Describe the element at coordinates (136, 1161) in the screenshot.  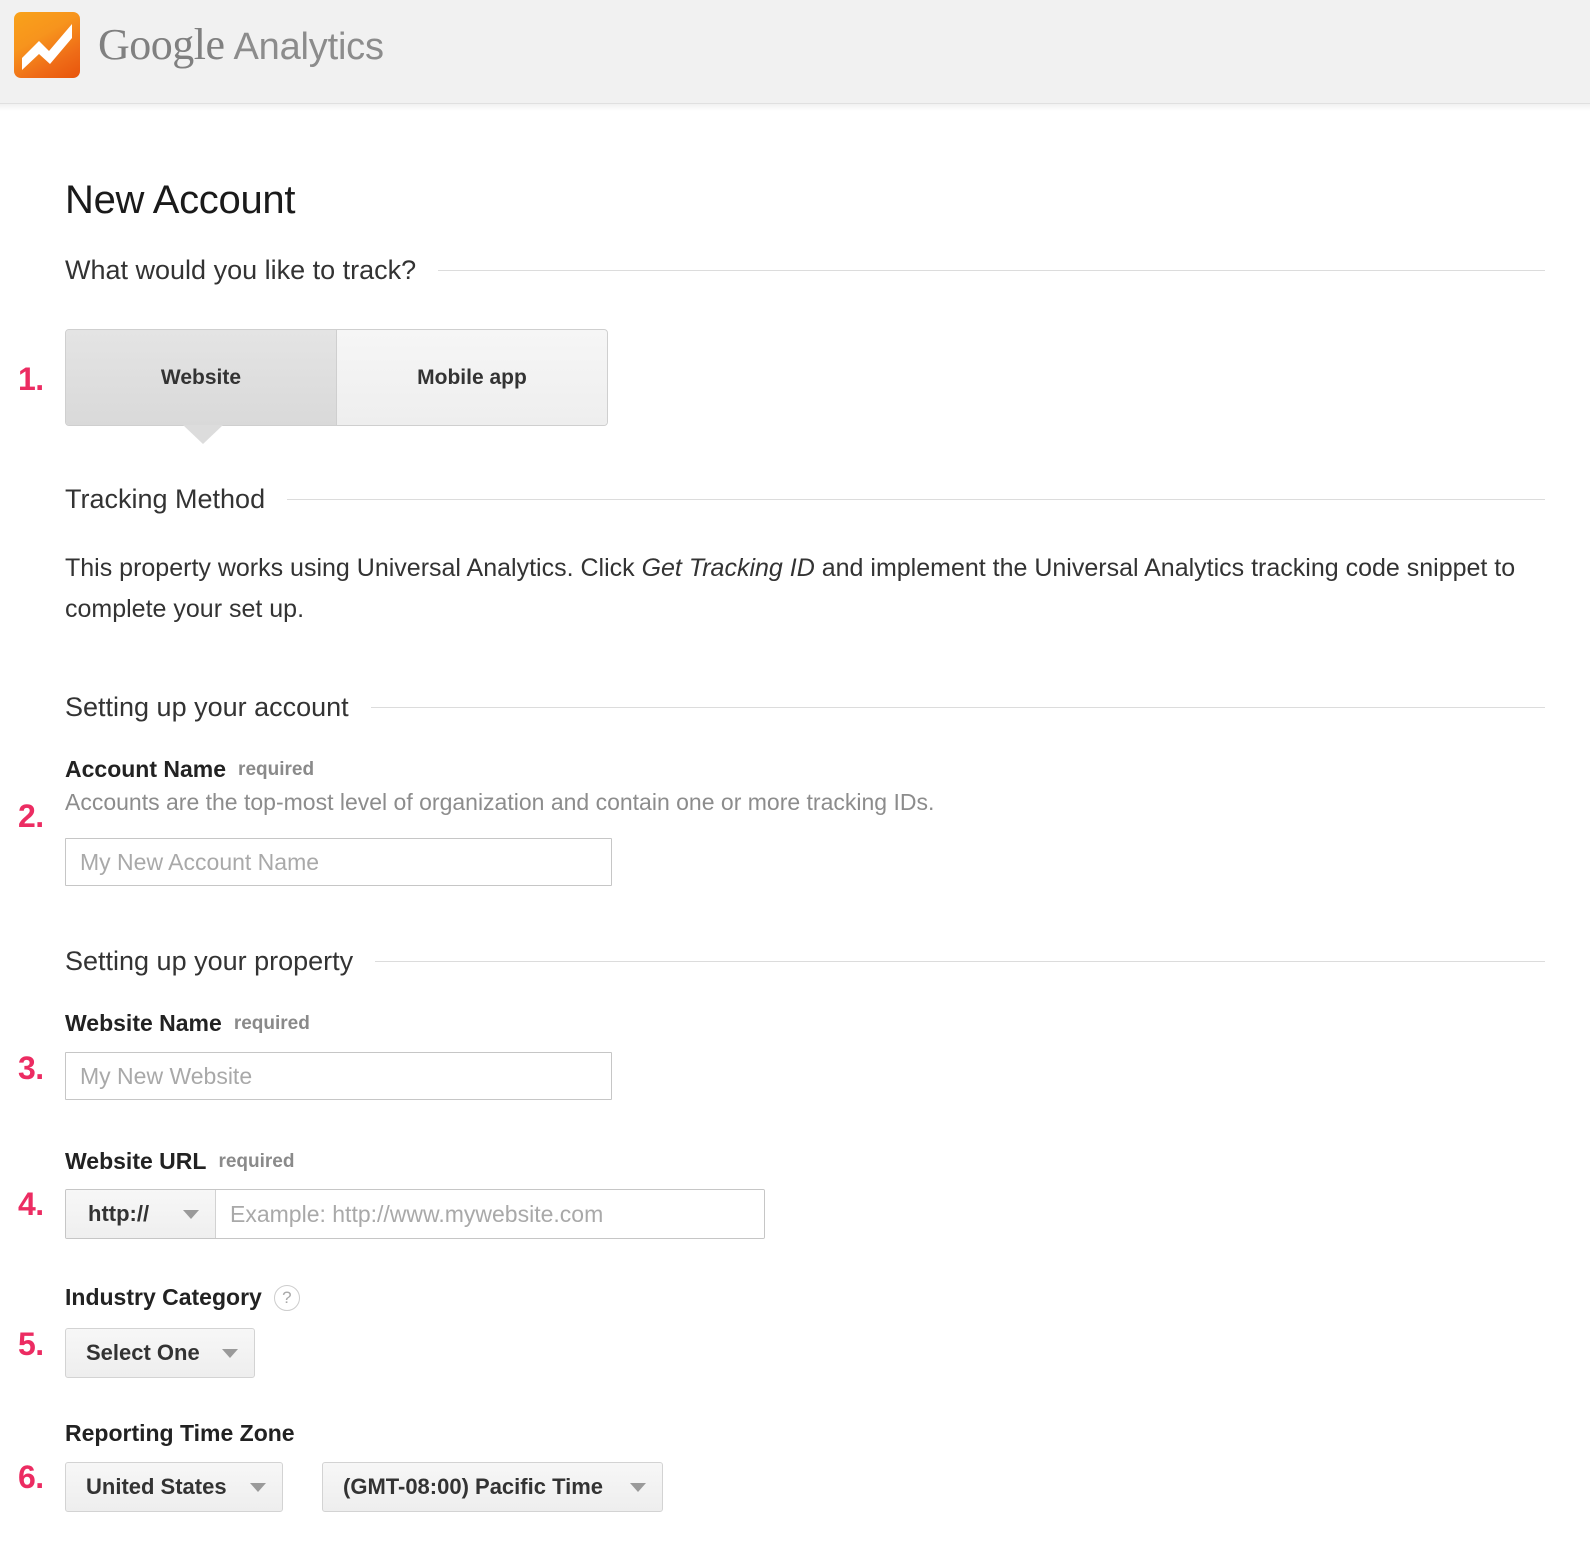
I see `website-url-label-text: Website URL` at that location.